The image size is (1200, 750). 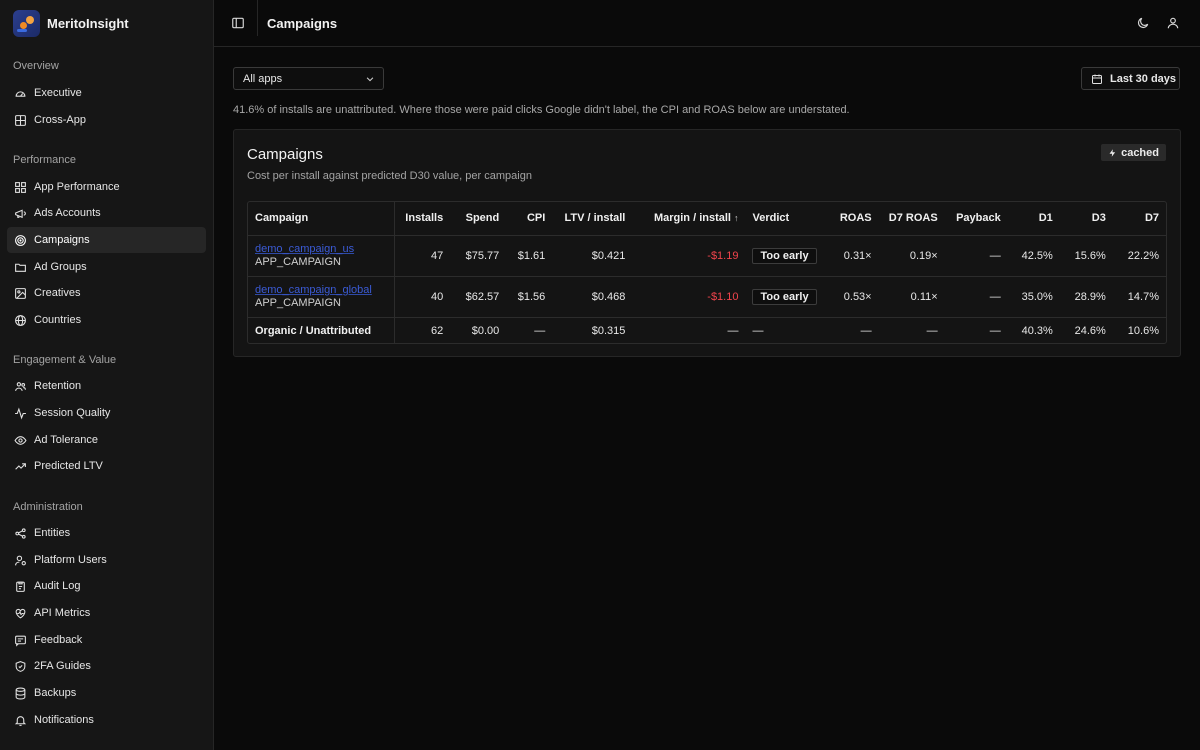 I want to click on calendar-icon, so click(x=1097, y=79).